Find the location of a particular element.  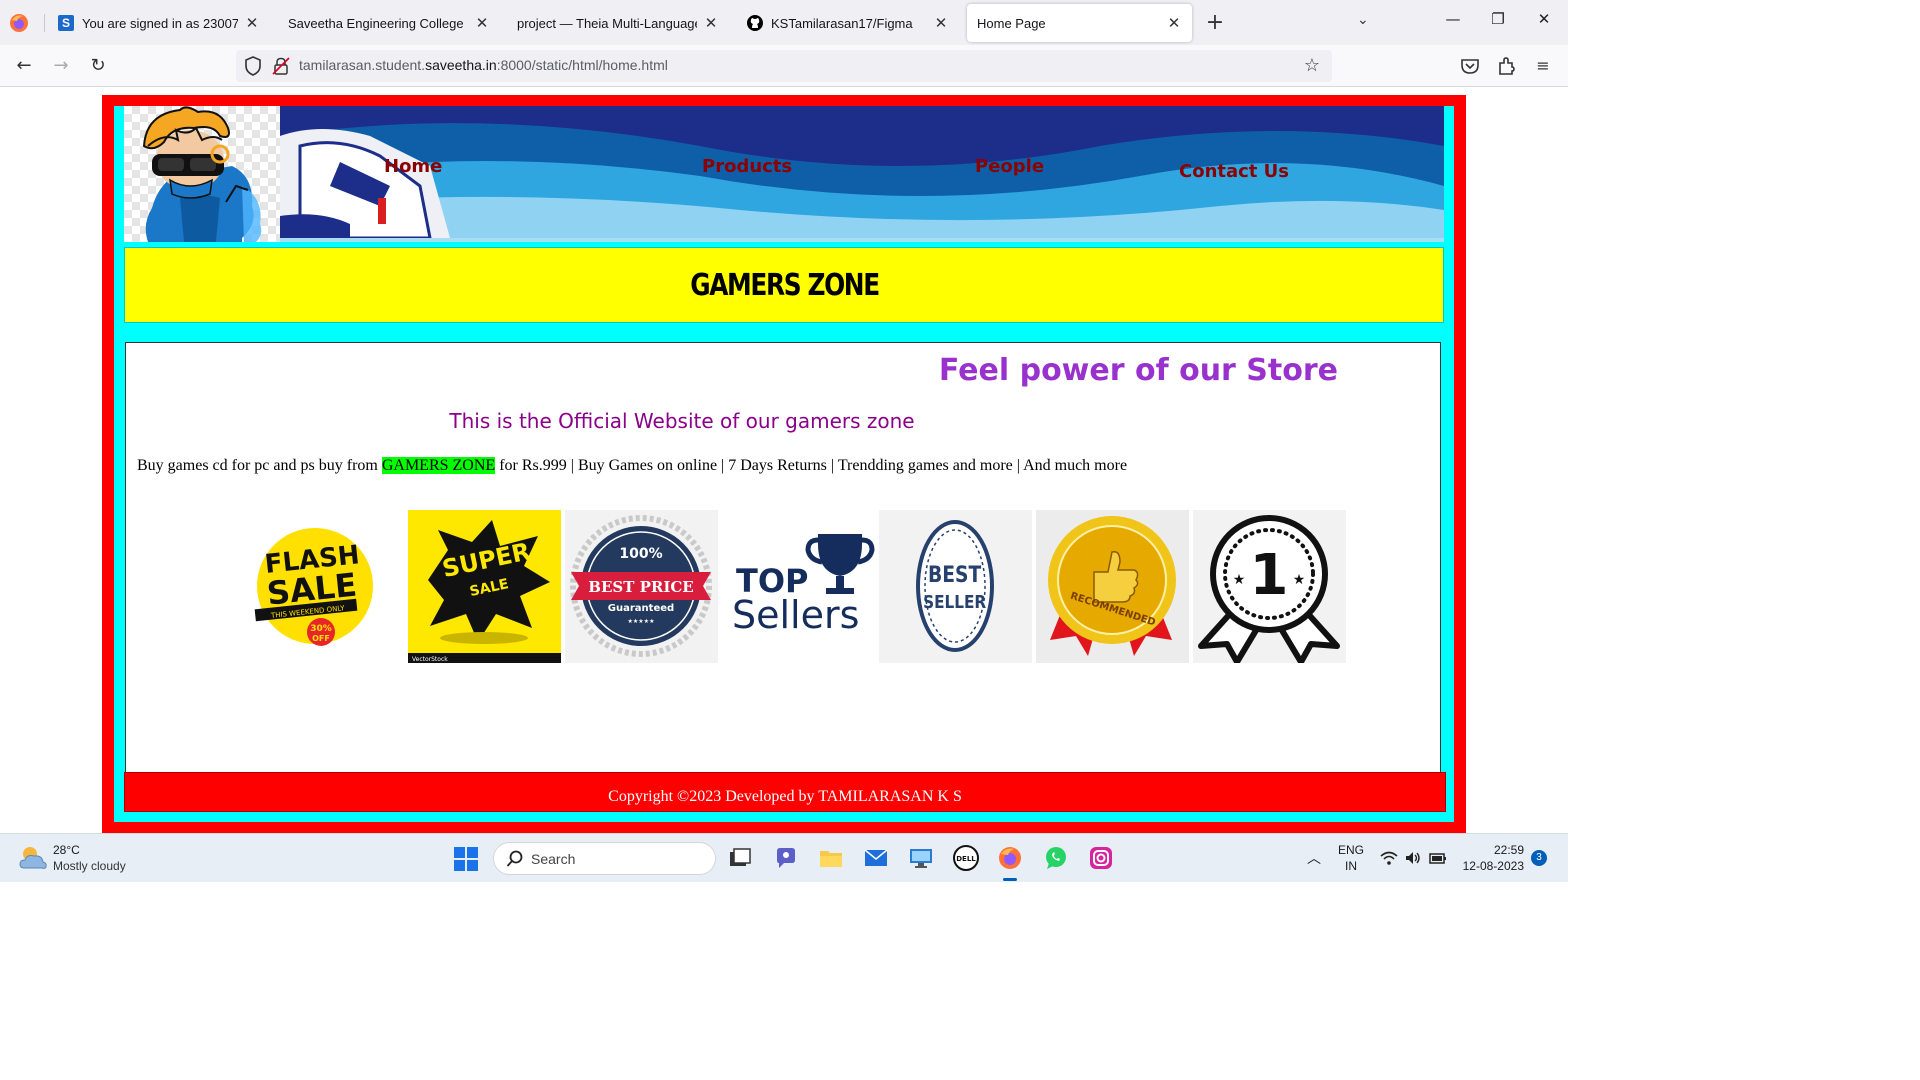

site-header: Home Products People Contact Us is located at coordinates (784, 174).